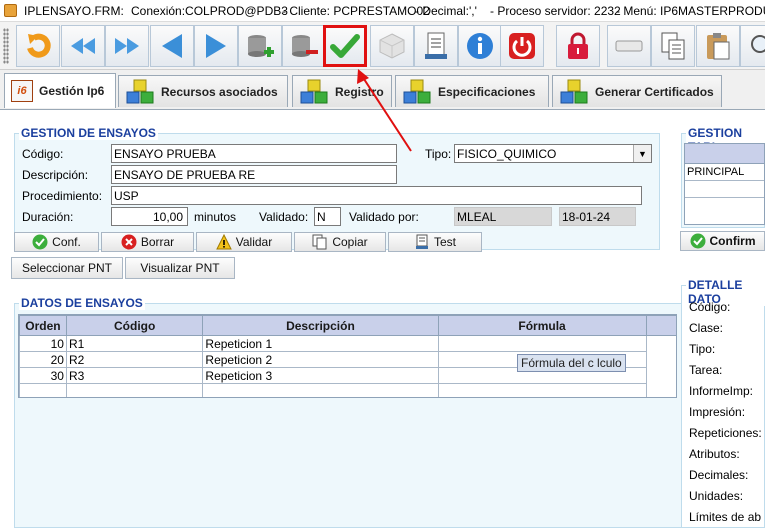 This screenshot has width=765, height=528. What do you see at coordinates (436, 46) in the screenshot?
I see `print-button` at bounding box center [436, 46].